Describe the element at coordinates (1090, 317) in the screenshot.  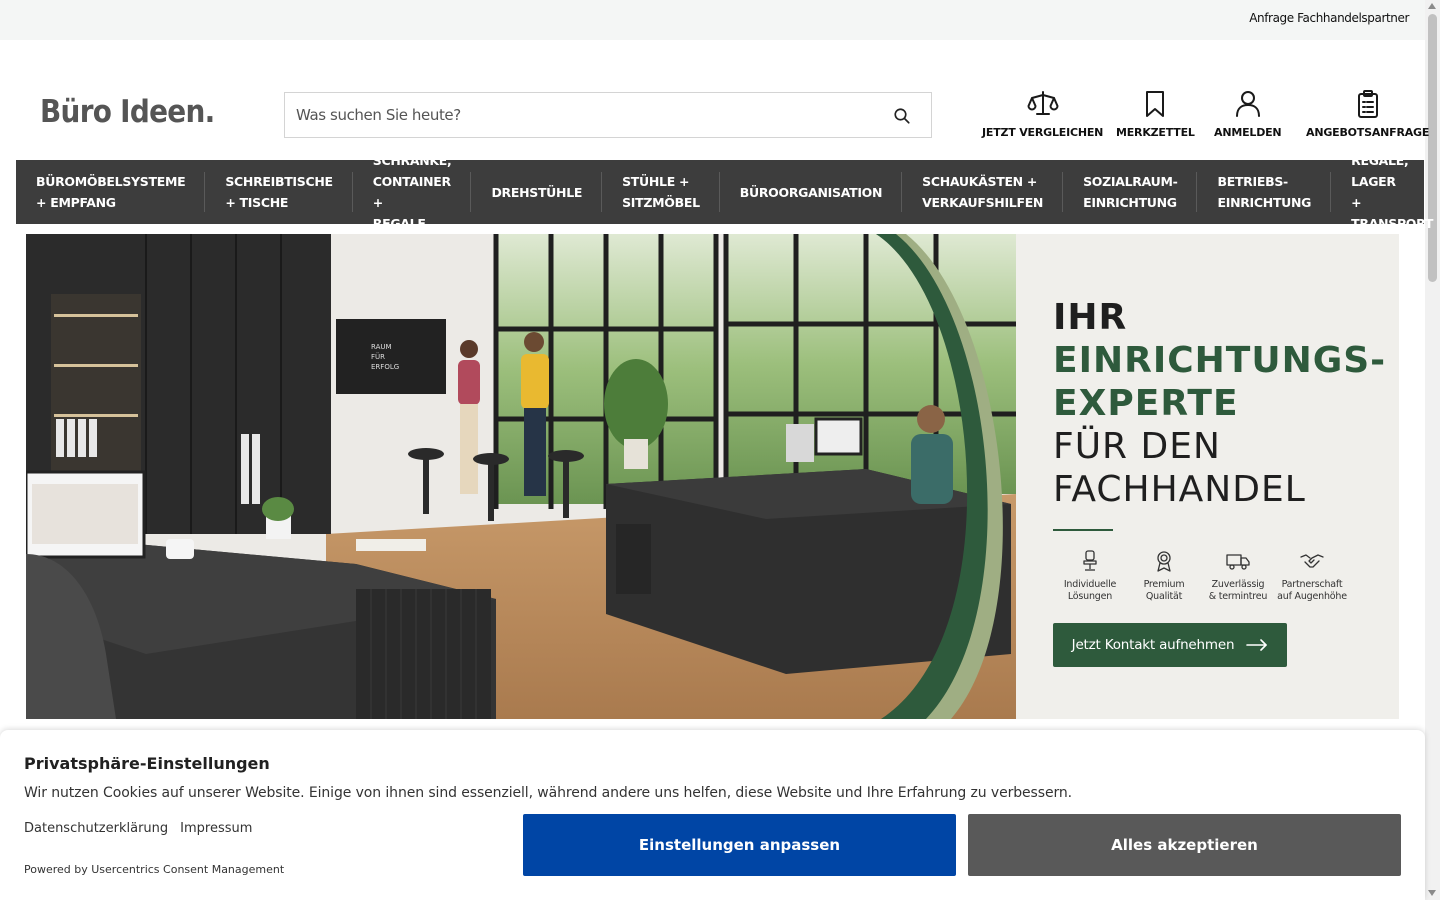
I see `hero-headline-1: IHR` at that location.